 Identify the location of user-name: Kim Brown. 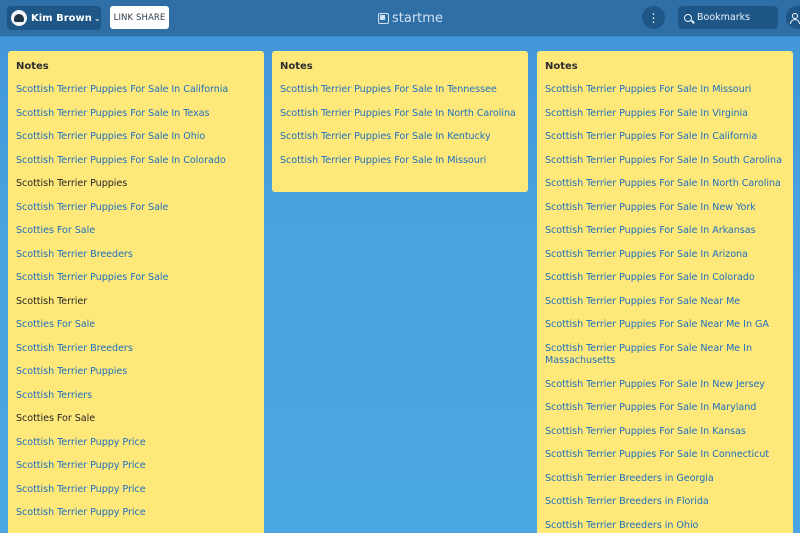
(61, 18).